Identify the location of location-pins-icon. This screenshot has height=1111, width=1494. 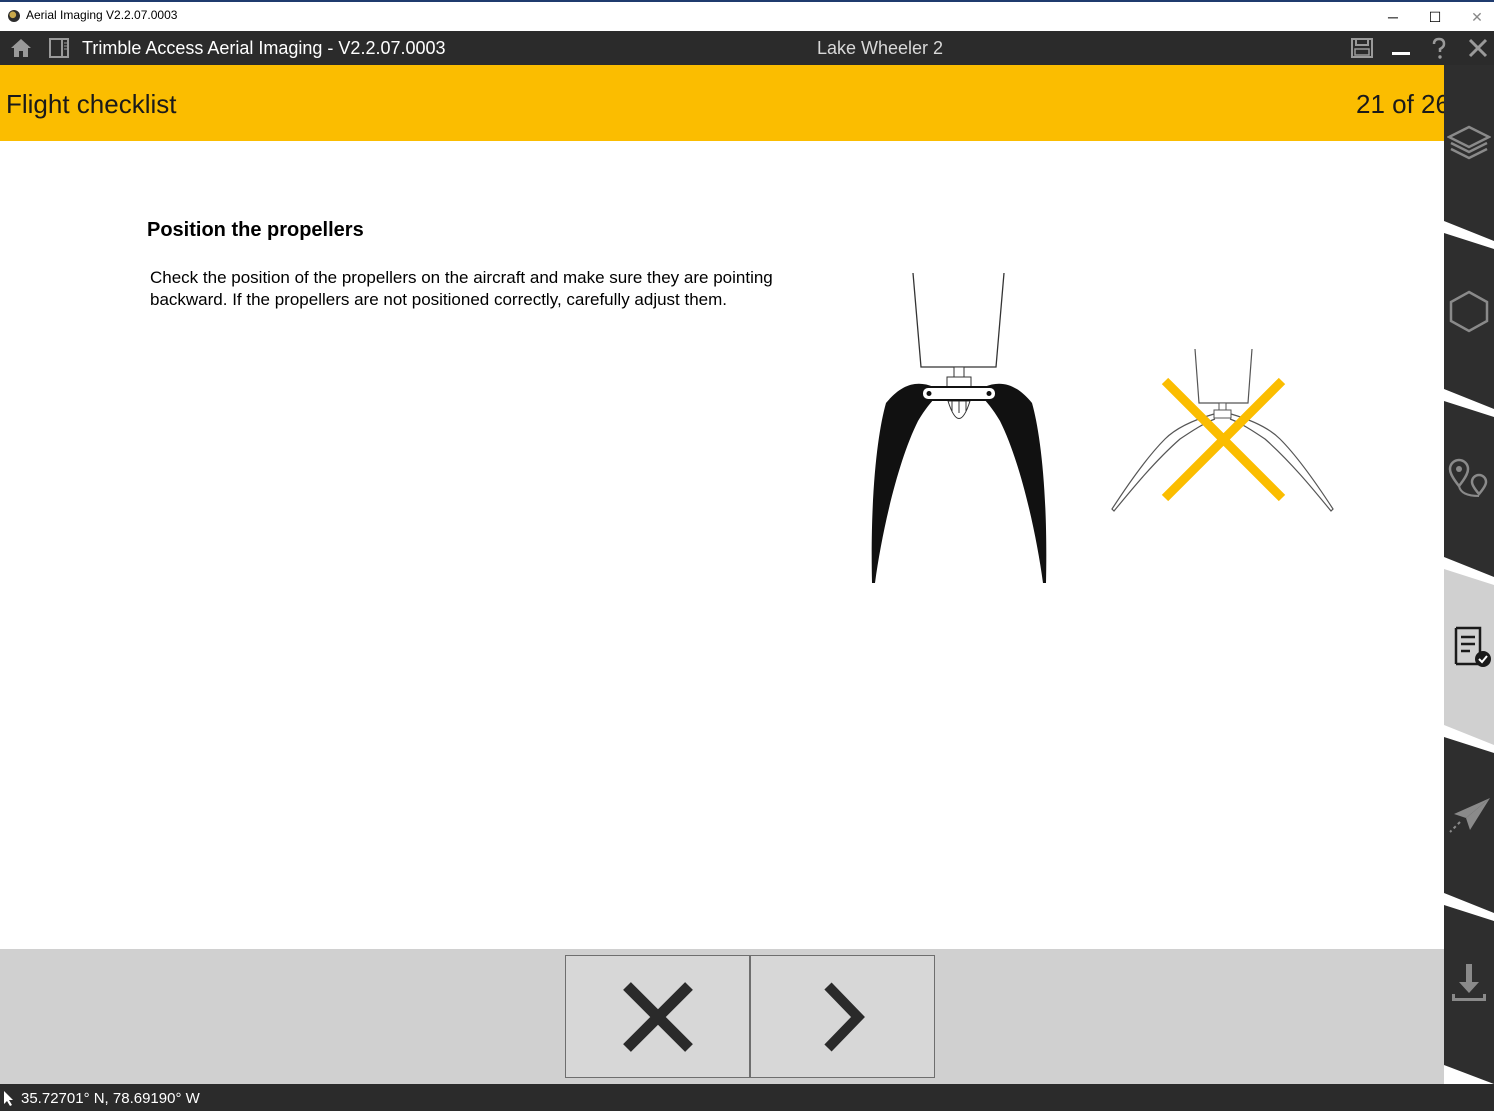
(1468, 477).